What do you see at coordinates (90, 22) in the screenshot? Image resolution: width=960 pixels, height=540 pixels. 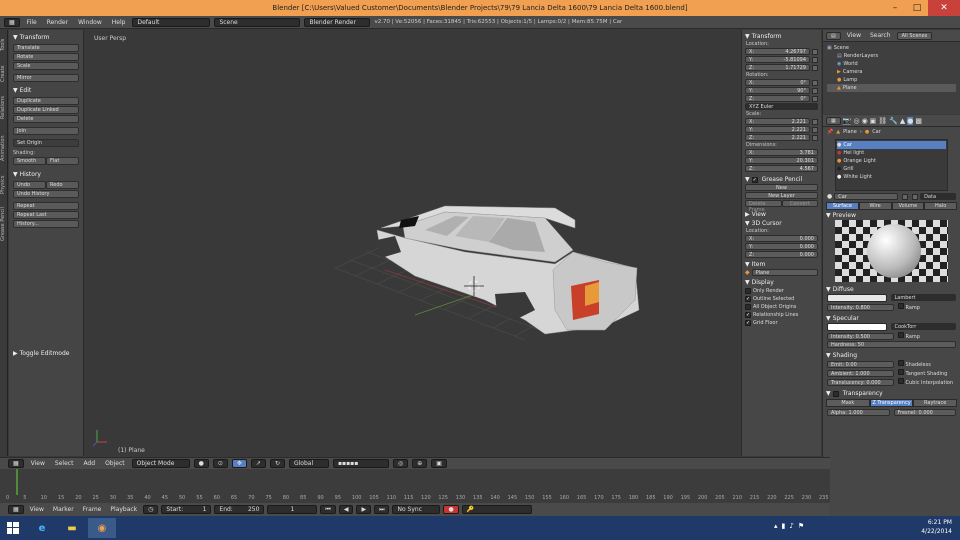 I see `menu-window: Window` at bounding box center [90, 22].